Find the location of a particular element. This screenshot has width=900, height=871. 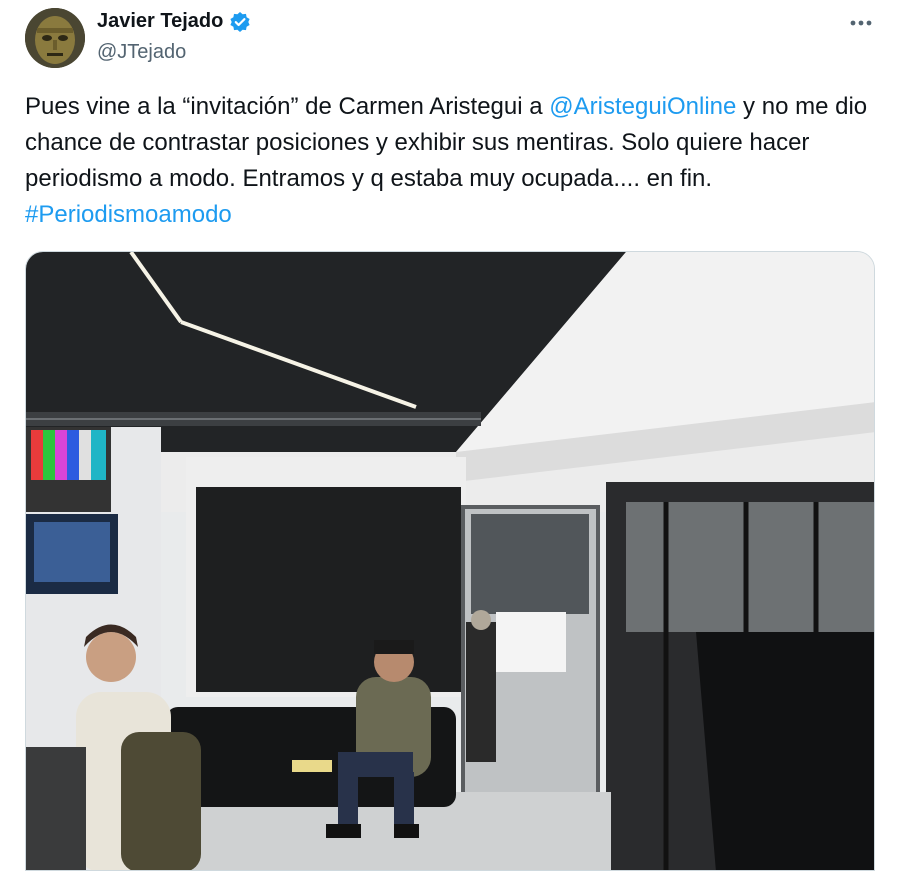

mask-avatar-icon is located at coordinates (55, 38).